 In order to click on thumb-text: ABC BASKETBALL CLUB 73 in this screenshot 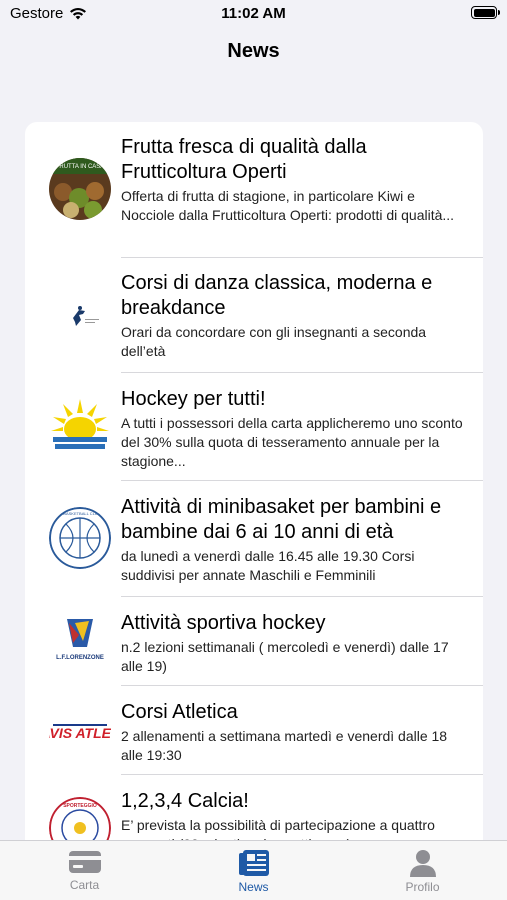, I will do `click(80, 513)`.